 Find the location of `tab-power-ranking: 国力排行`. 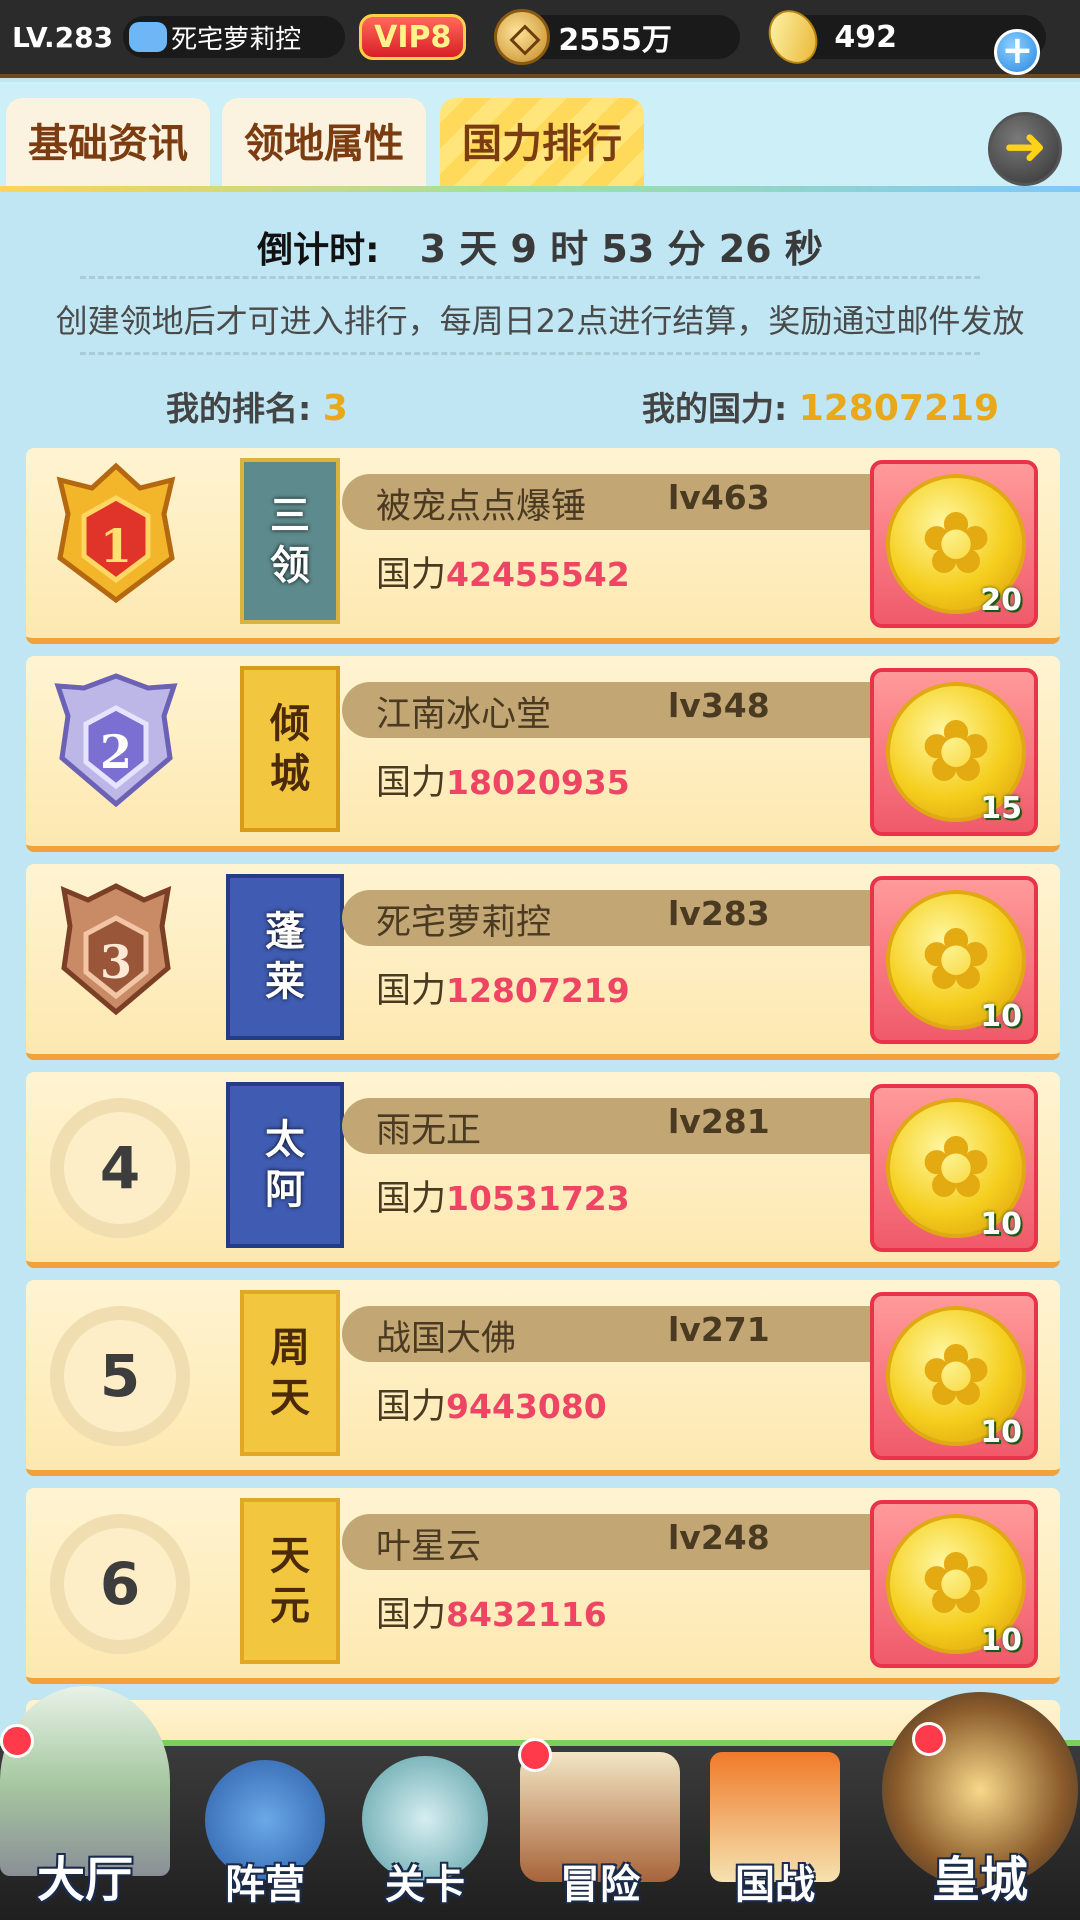

tab-power-ranking: 国力排行 is located at coordinates (542, 144).